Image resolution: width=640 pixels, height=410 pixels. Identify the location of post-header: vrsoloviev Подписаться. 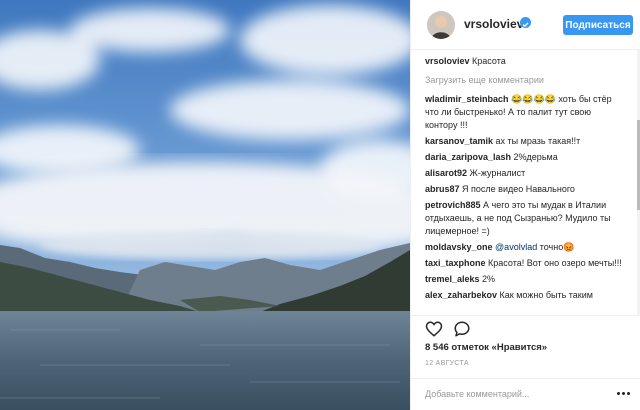
(525, 25).